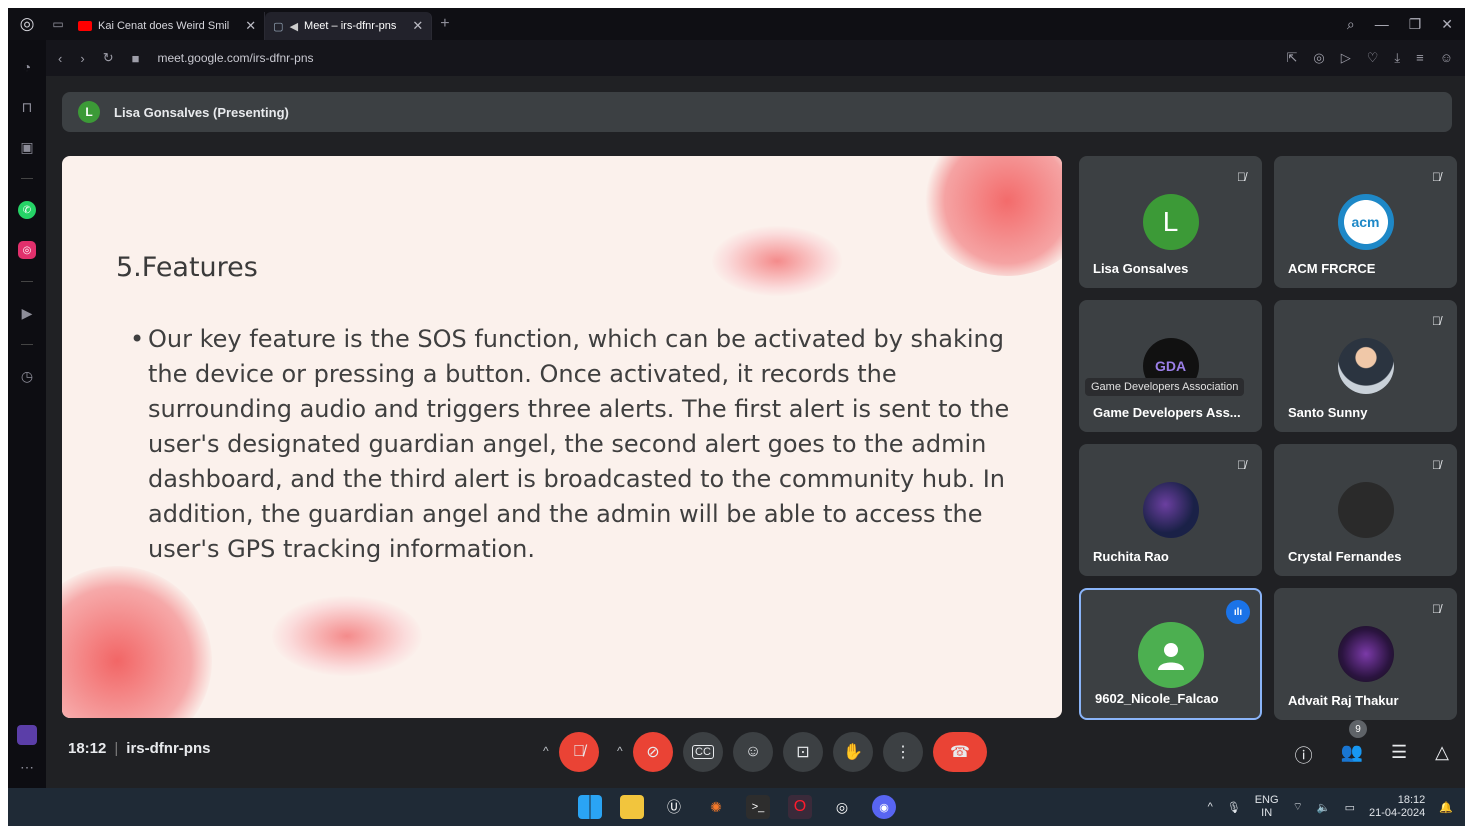 The height and width of the screenshot is (826, 1465). Describe the element at coordinates (1170, 510) in the screenshot. I see `participant-tile: 🎙̸ Ruchita Rao` at that location.